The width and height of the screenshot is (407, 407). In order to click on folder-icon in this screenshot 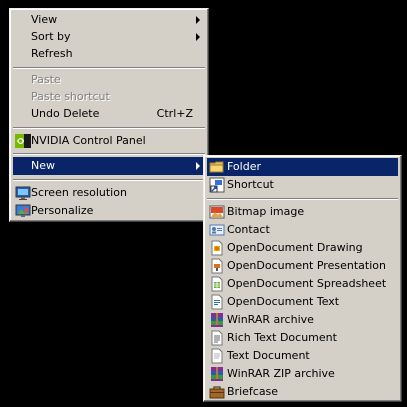, I will do `click(217, 167)`.